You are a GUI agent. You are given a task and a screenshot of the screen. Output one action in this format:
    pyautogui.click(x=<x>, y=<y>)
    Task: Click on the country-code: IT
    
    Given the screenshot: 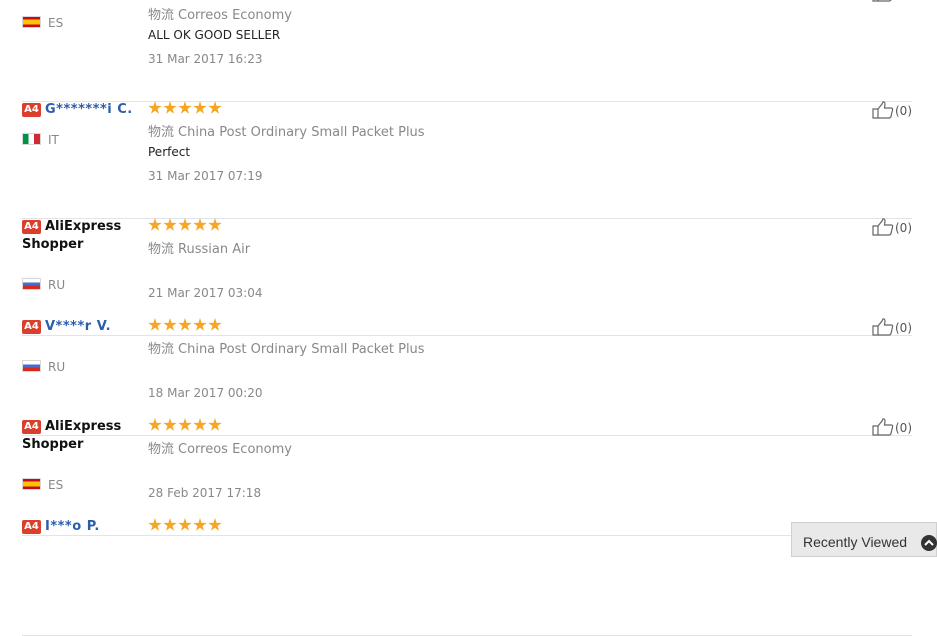 What is the action you would take?
    pyautogui.click(x=53, y=140)
    